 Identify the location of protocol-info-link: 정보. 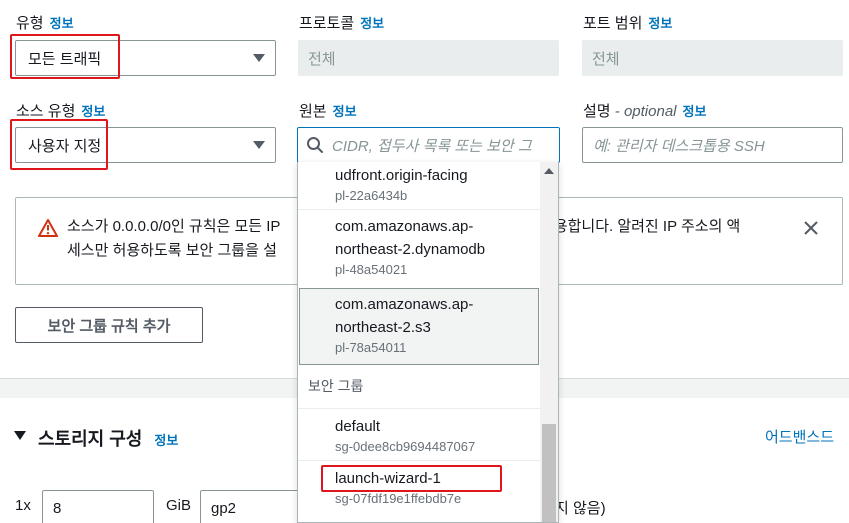
(372, 23).